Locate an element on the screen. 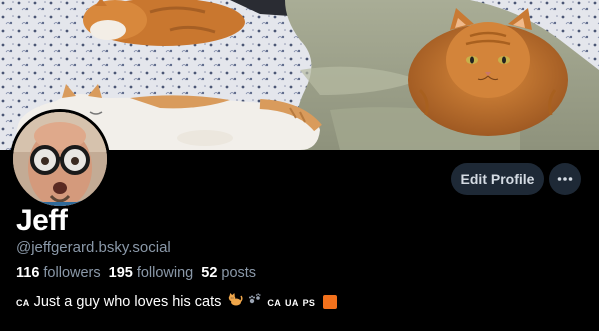 The width and height of the screenshot is (599, 331). flag-ua: UA is located at coordinates (292, 303).